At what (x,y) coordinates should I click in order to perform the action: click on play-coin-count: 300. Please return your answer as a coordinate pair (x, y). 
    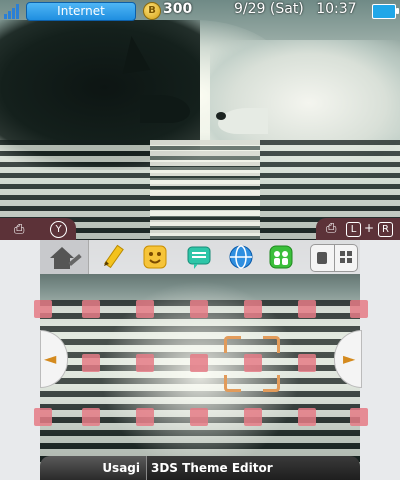
    Looking at the image, I should click on (178, 9).